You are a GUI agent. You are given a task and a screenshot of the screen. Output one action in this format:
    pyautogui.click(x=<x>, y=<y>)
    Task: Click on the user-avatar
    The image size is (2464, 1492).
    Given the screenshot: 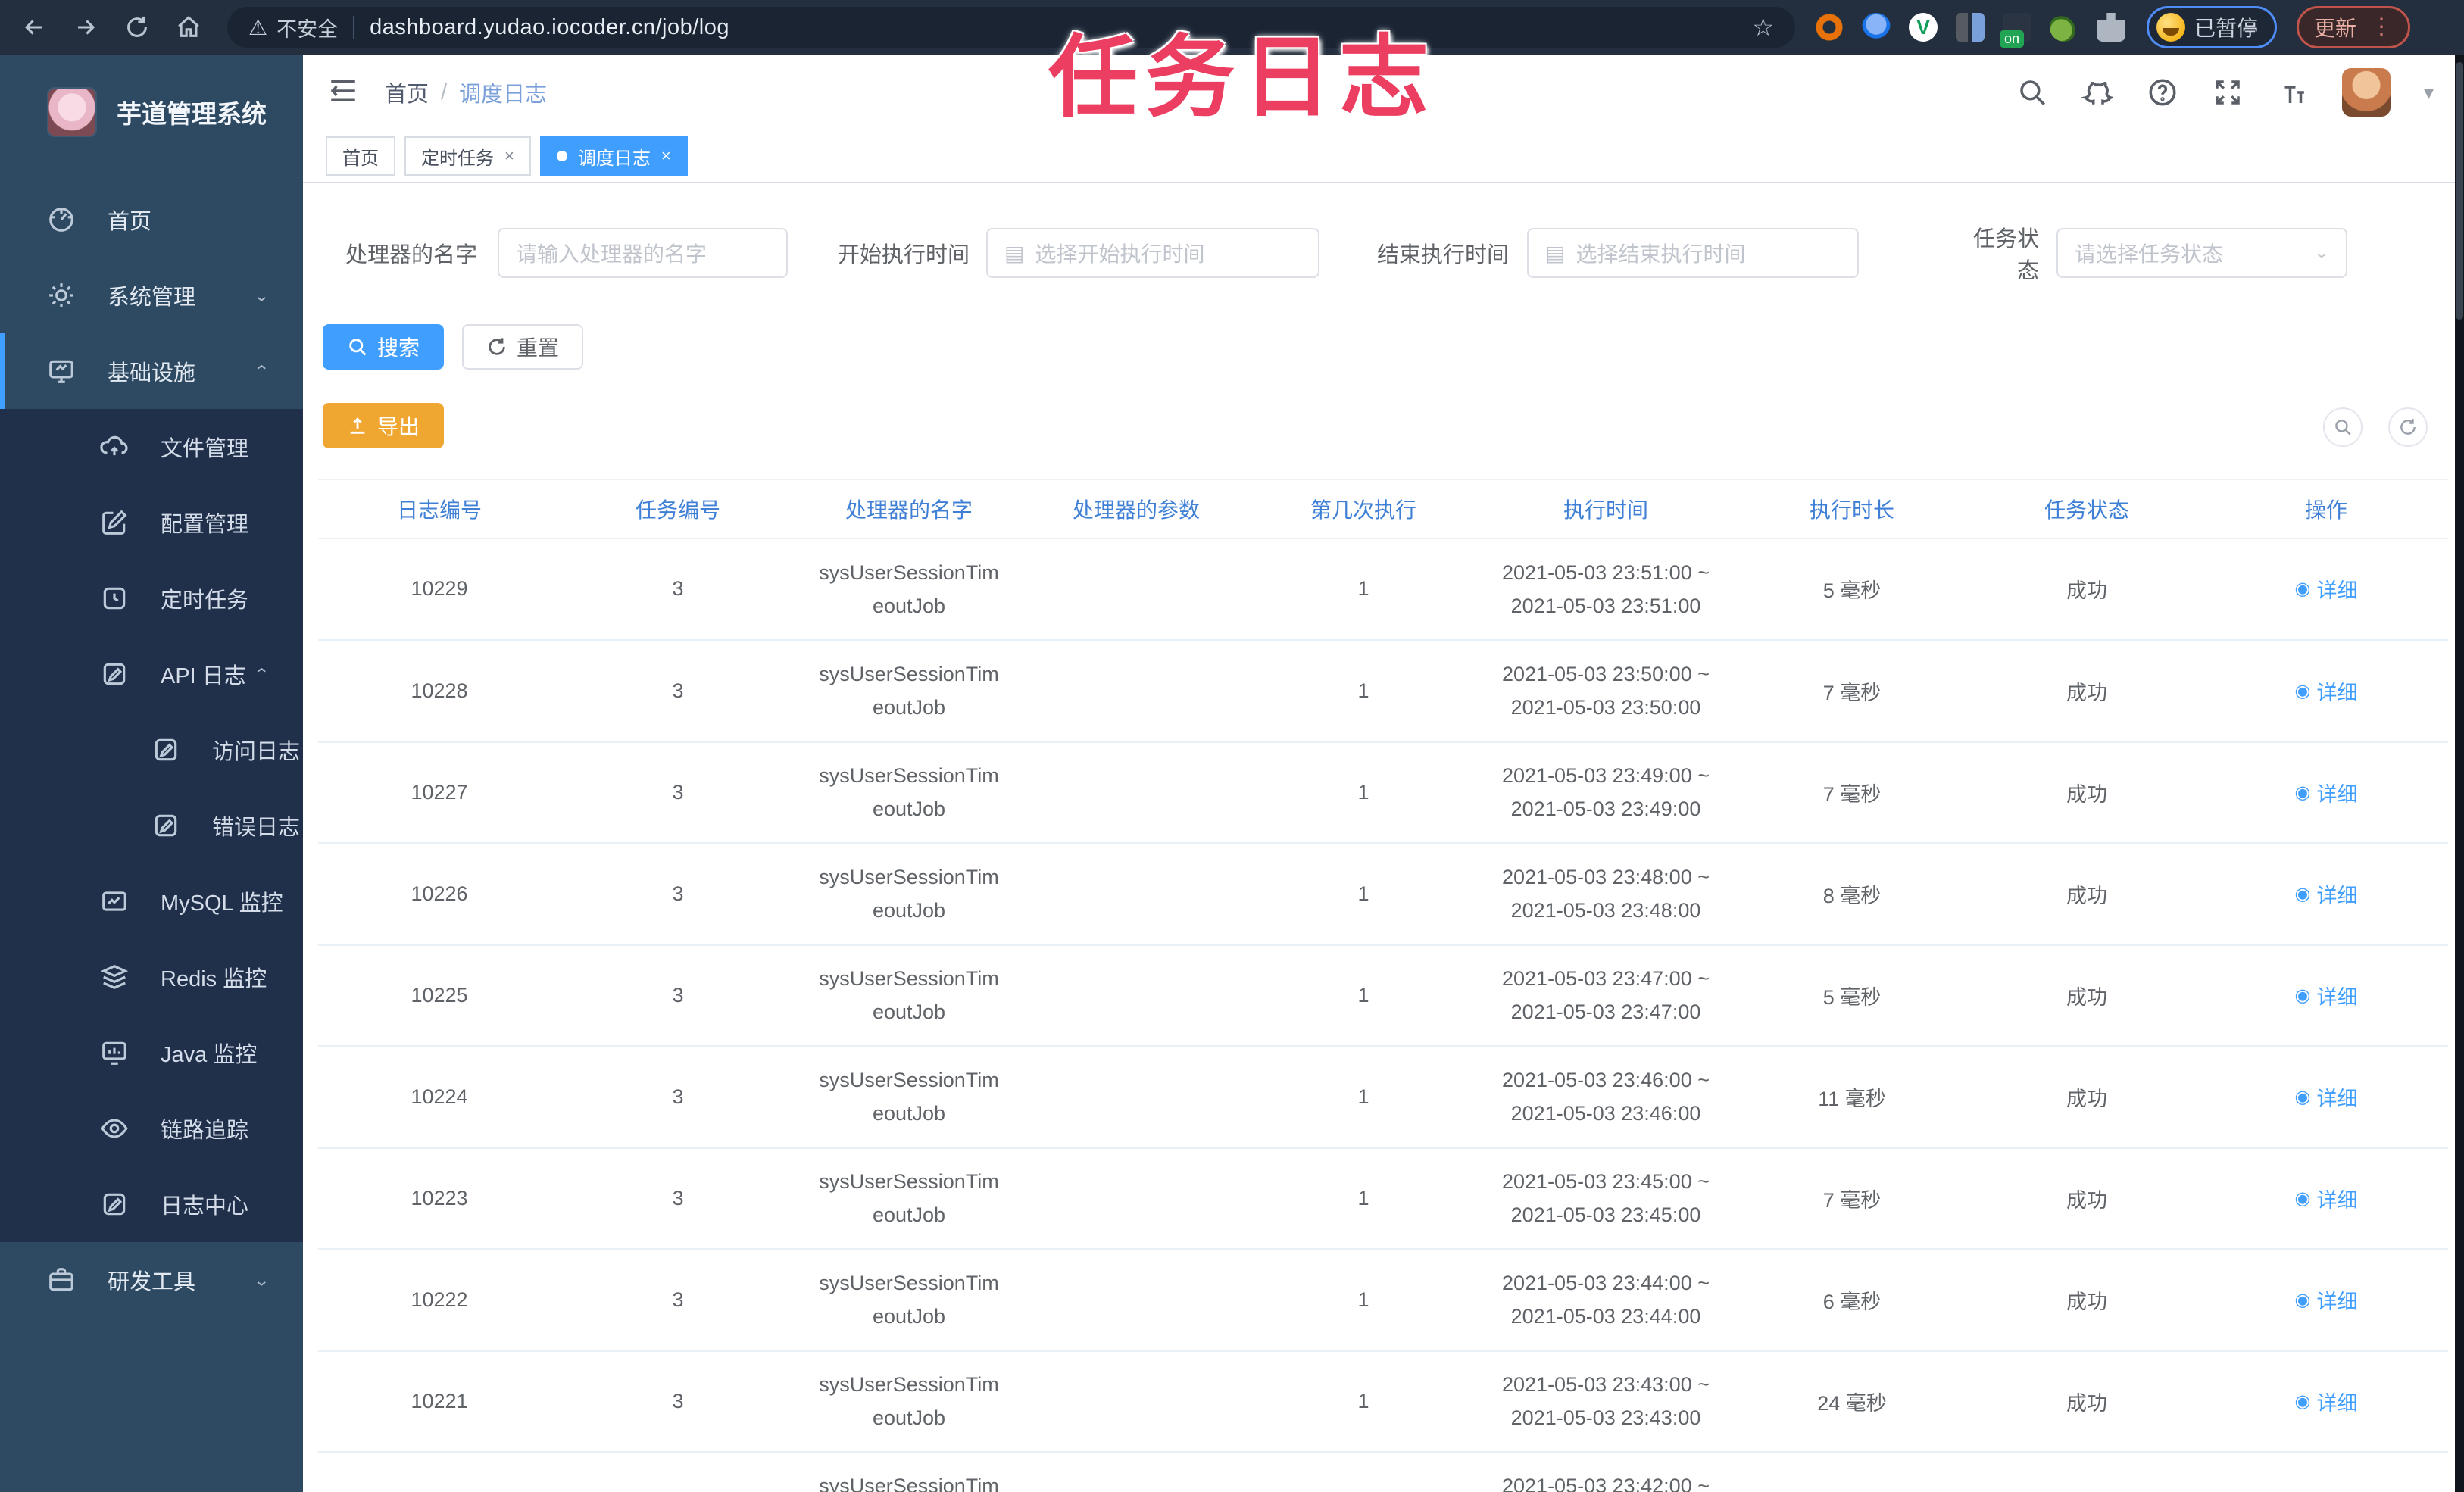 What is the action you would take?
    pyautogui.click(x=2366, y=92)
    